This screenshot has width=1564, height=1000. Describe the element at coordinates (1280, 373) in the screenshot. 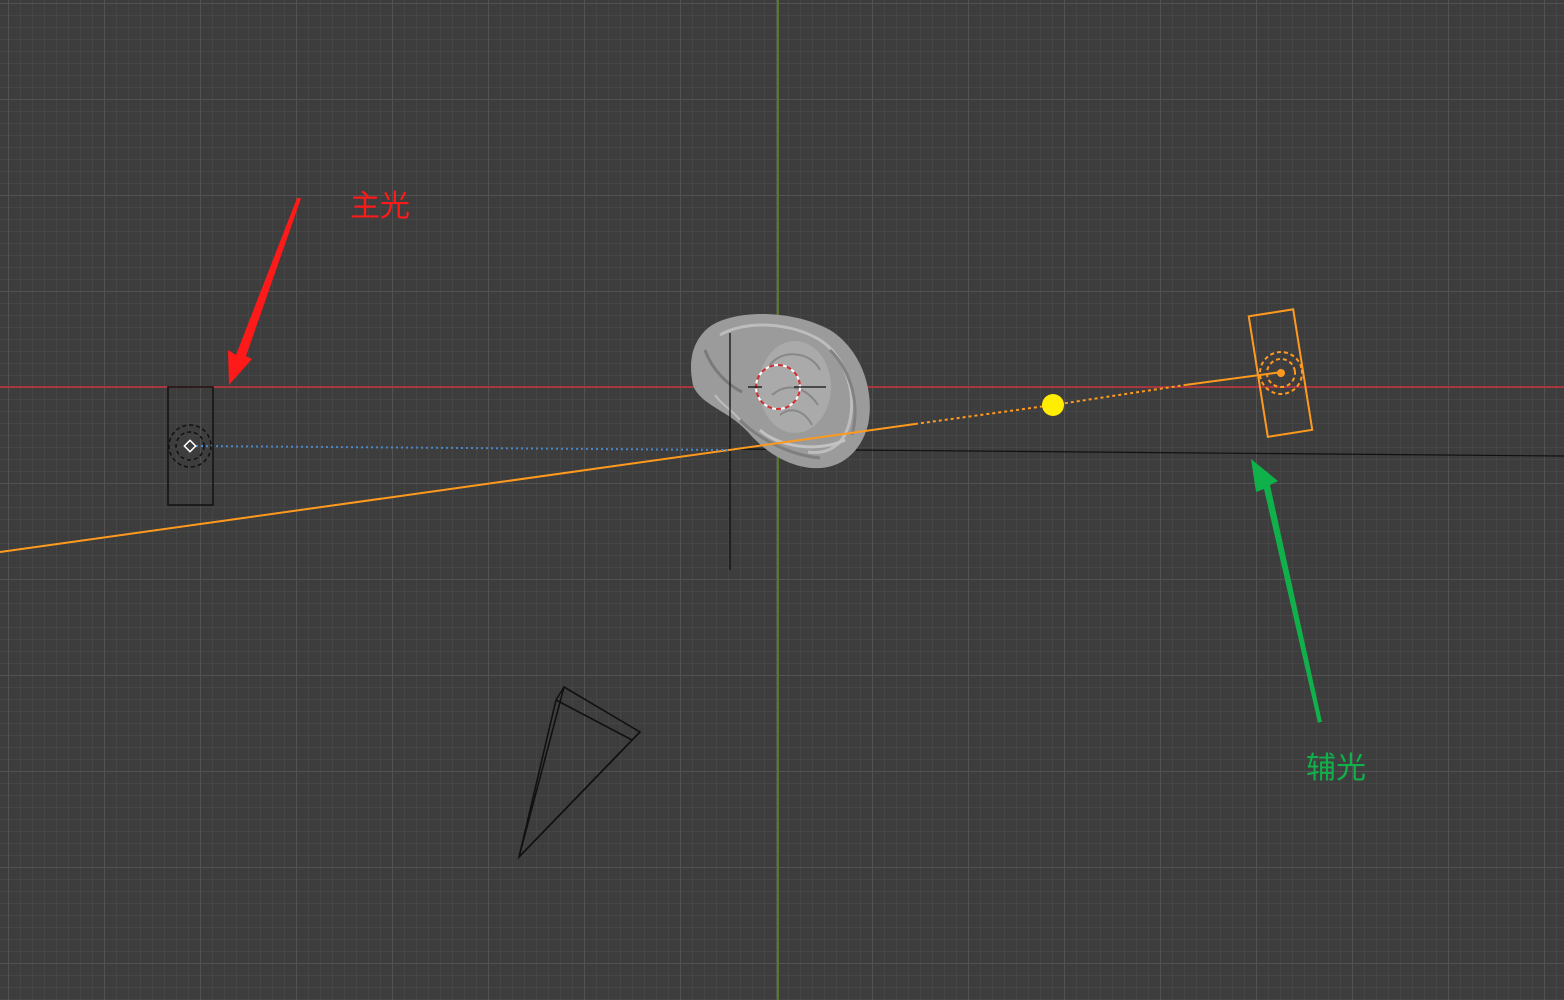

I see `area-light-icon` at that location.